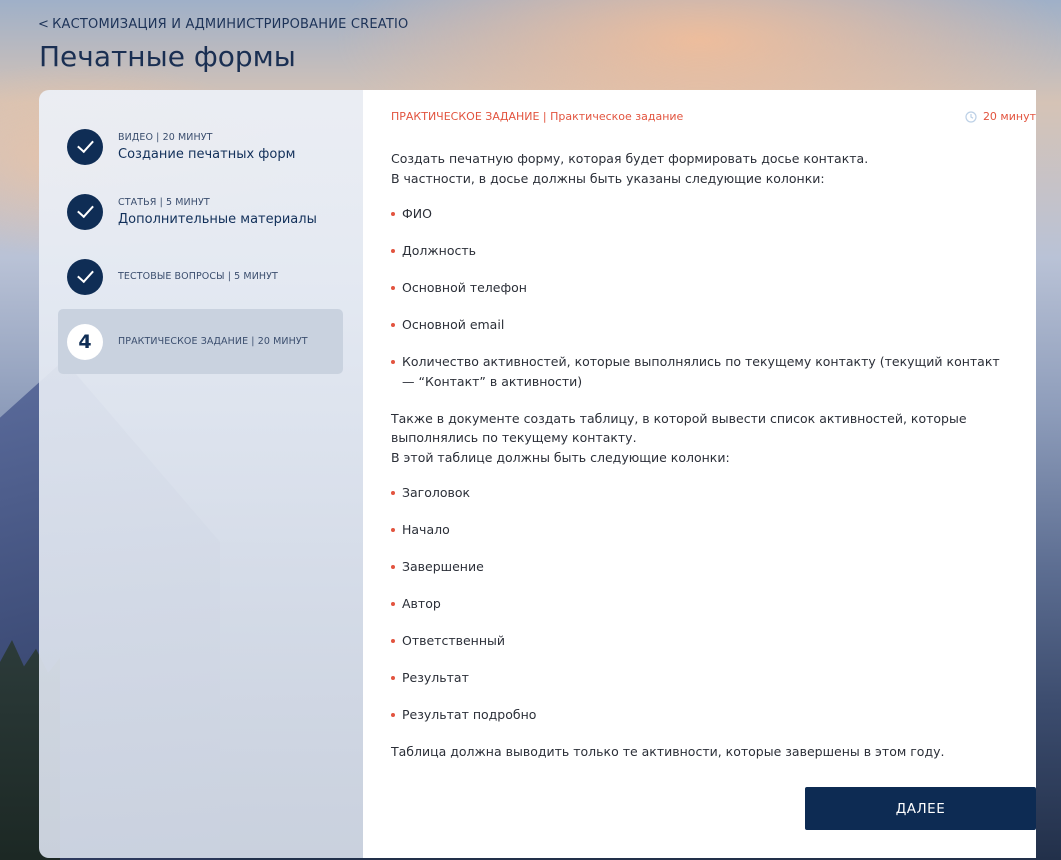 The image size is (1061, 860). Describe the element at coordinates (465, 116) in the screenshot. I see `task-type: ПРАКТИЧЕСКОЕ ЗАДАНИЕ` at that location.